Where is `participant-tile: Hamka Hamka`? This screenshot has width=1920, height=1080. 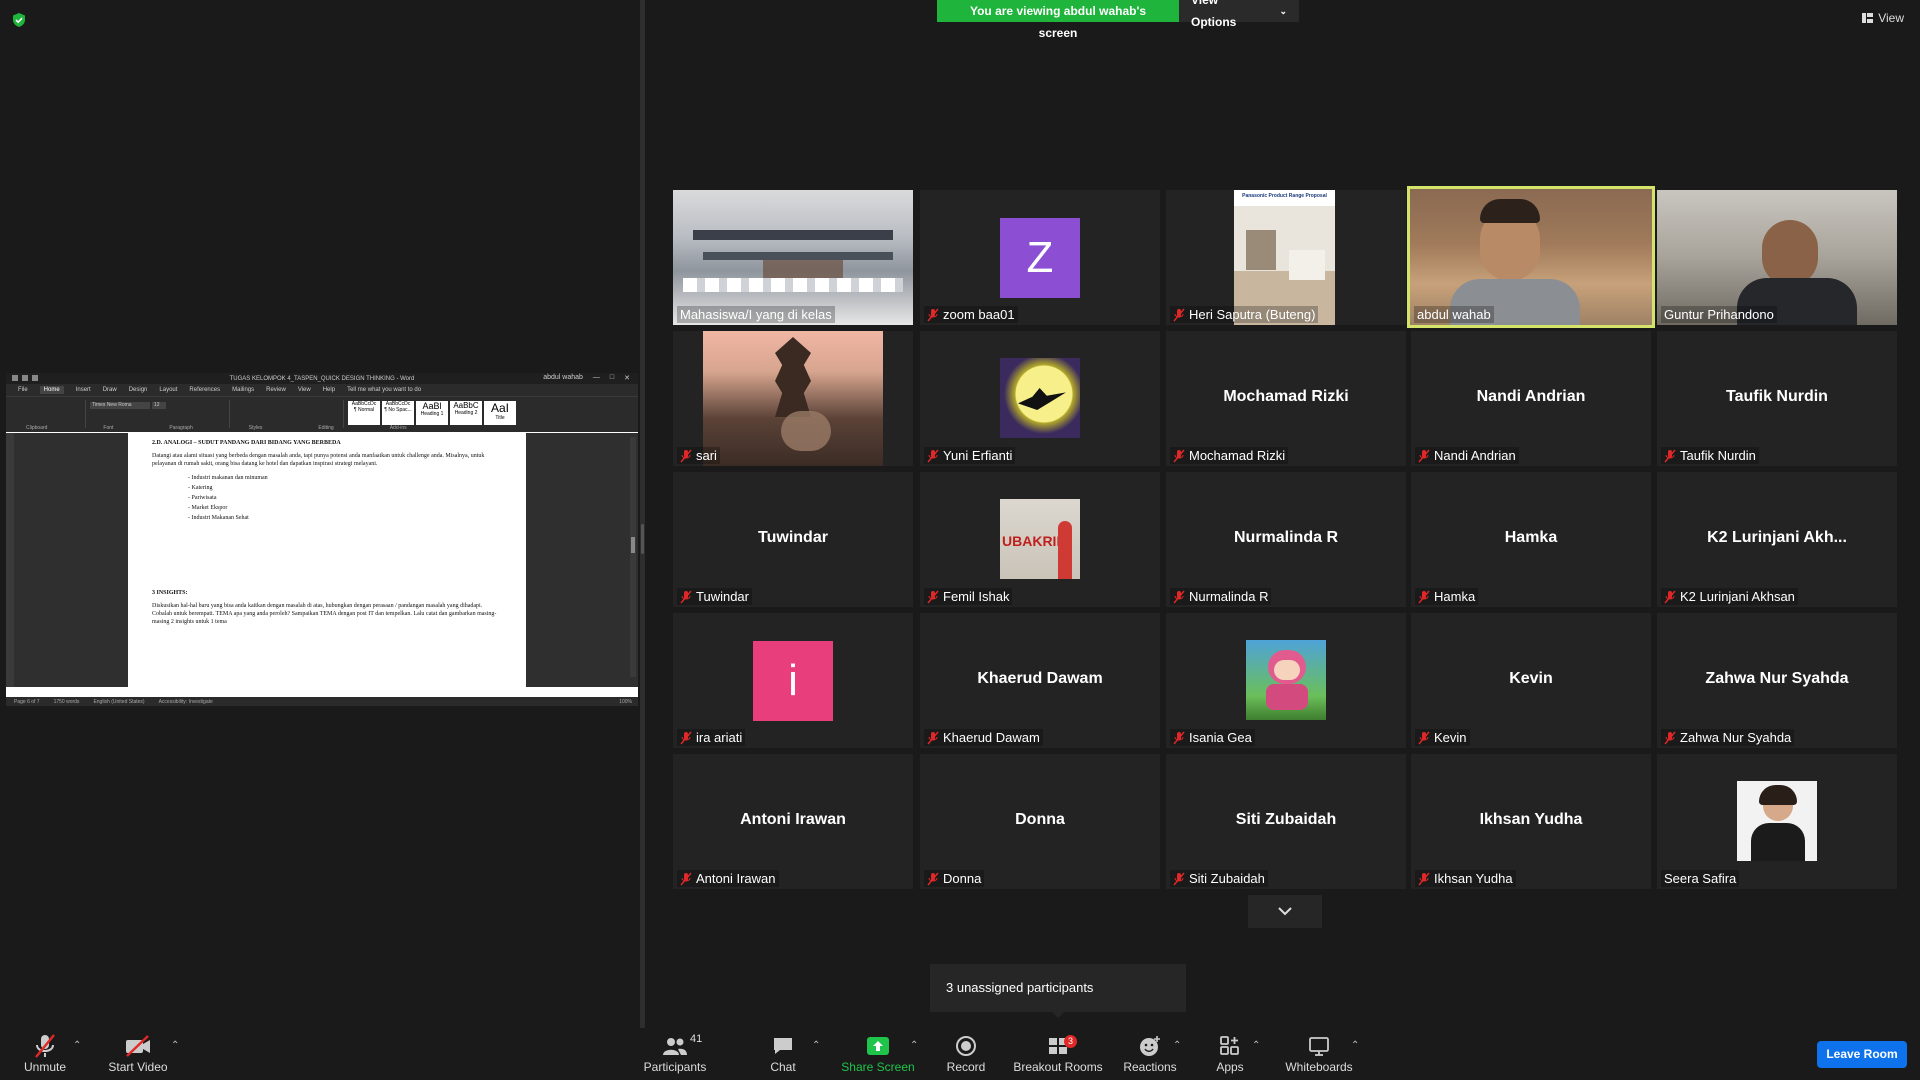
participant-tile: Hamka Hamka is located at coordinates (1531, 539).